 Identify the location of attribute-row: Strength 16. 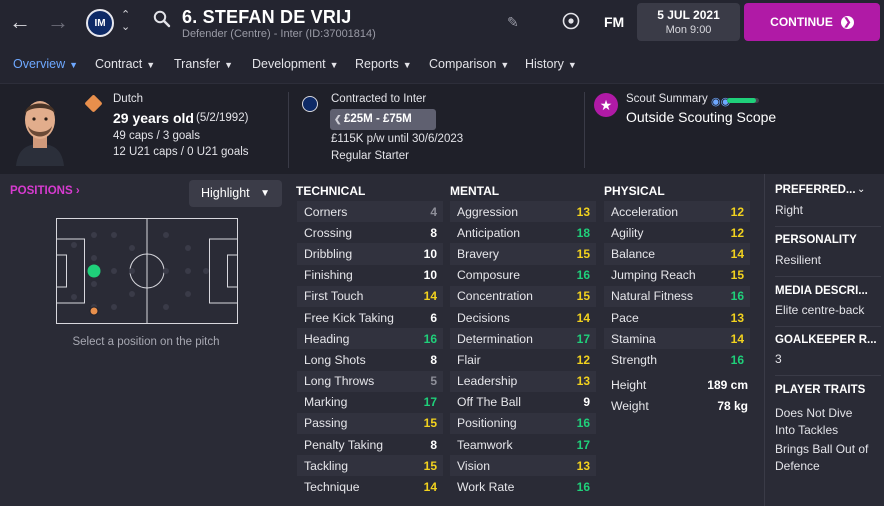
(677, 359).